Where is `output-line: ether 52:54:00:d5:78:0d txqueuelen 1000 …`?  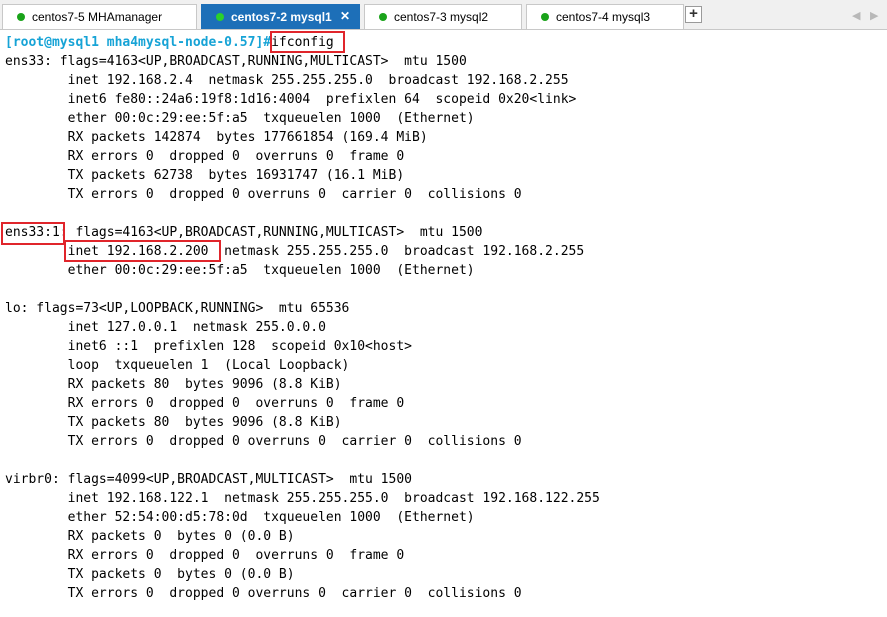 output-line: ether 52:54:00:d5:78:0d txqueuelen 1000 … is located at coordinates (240, 517).